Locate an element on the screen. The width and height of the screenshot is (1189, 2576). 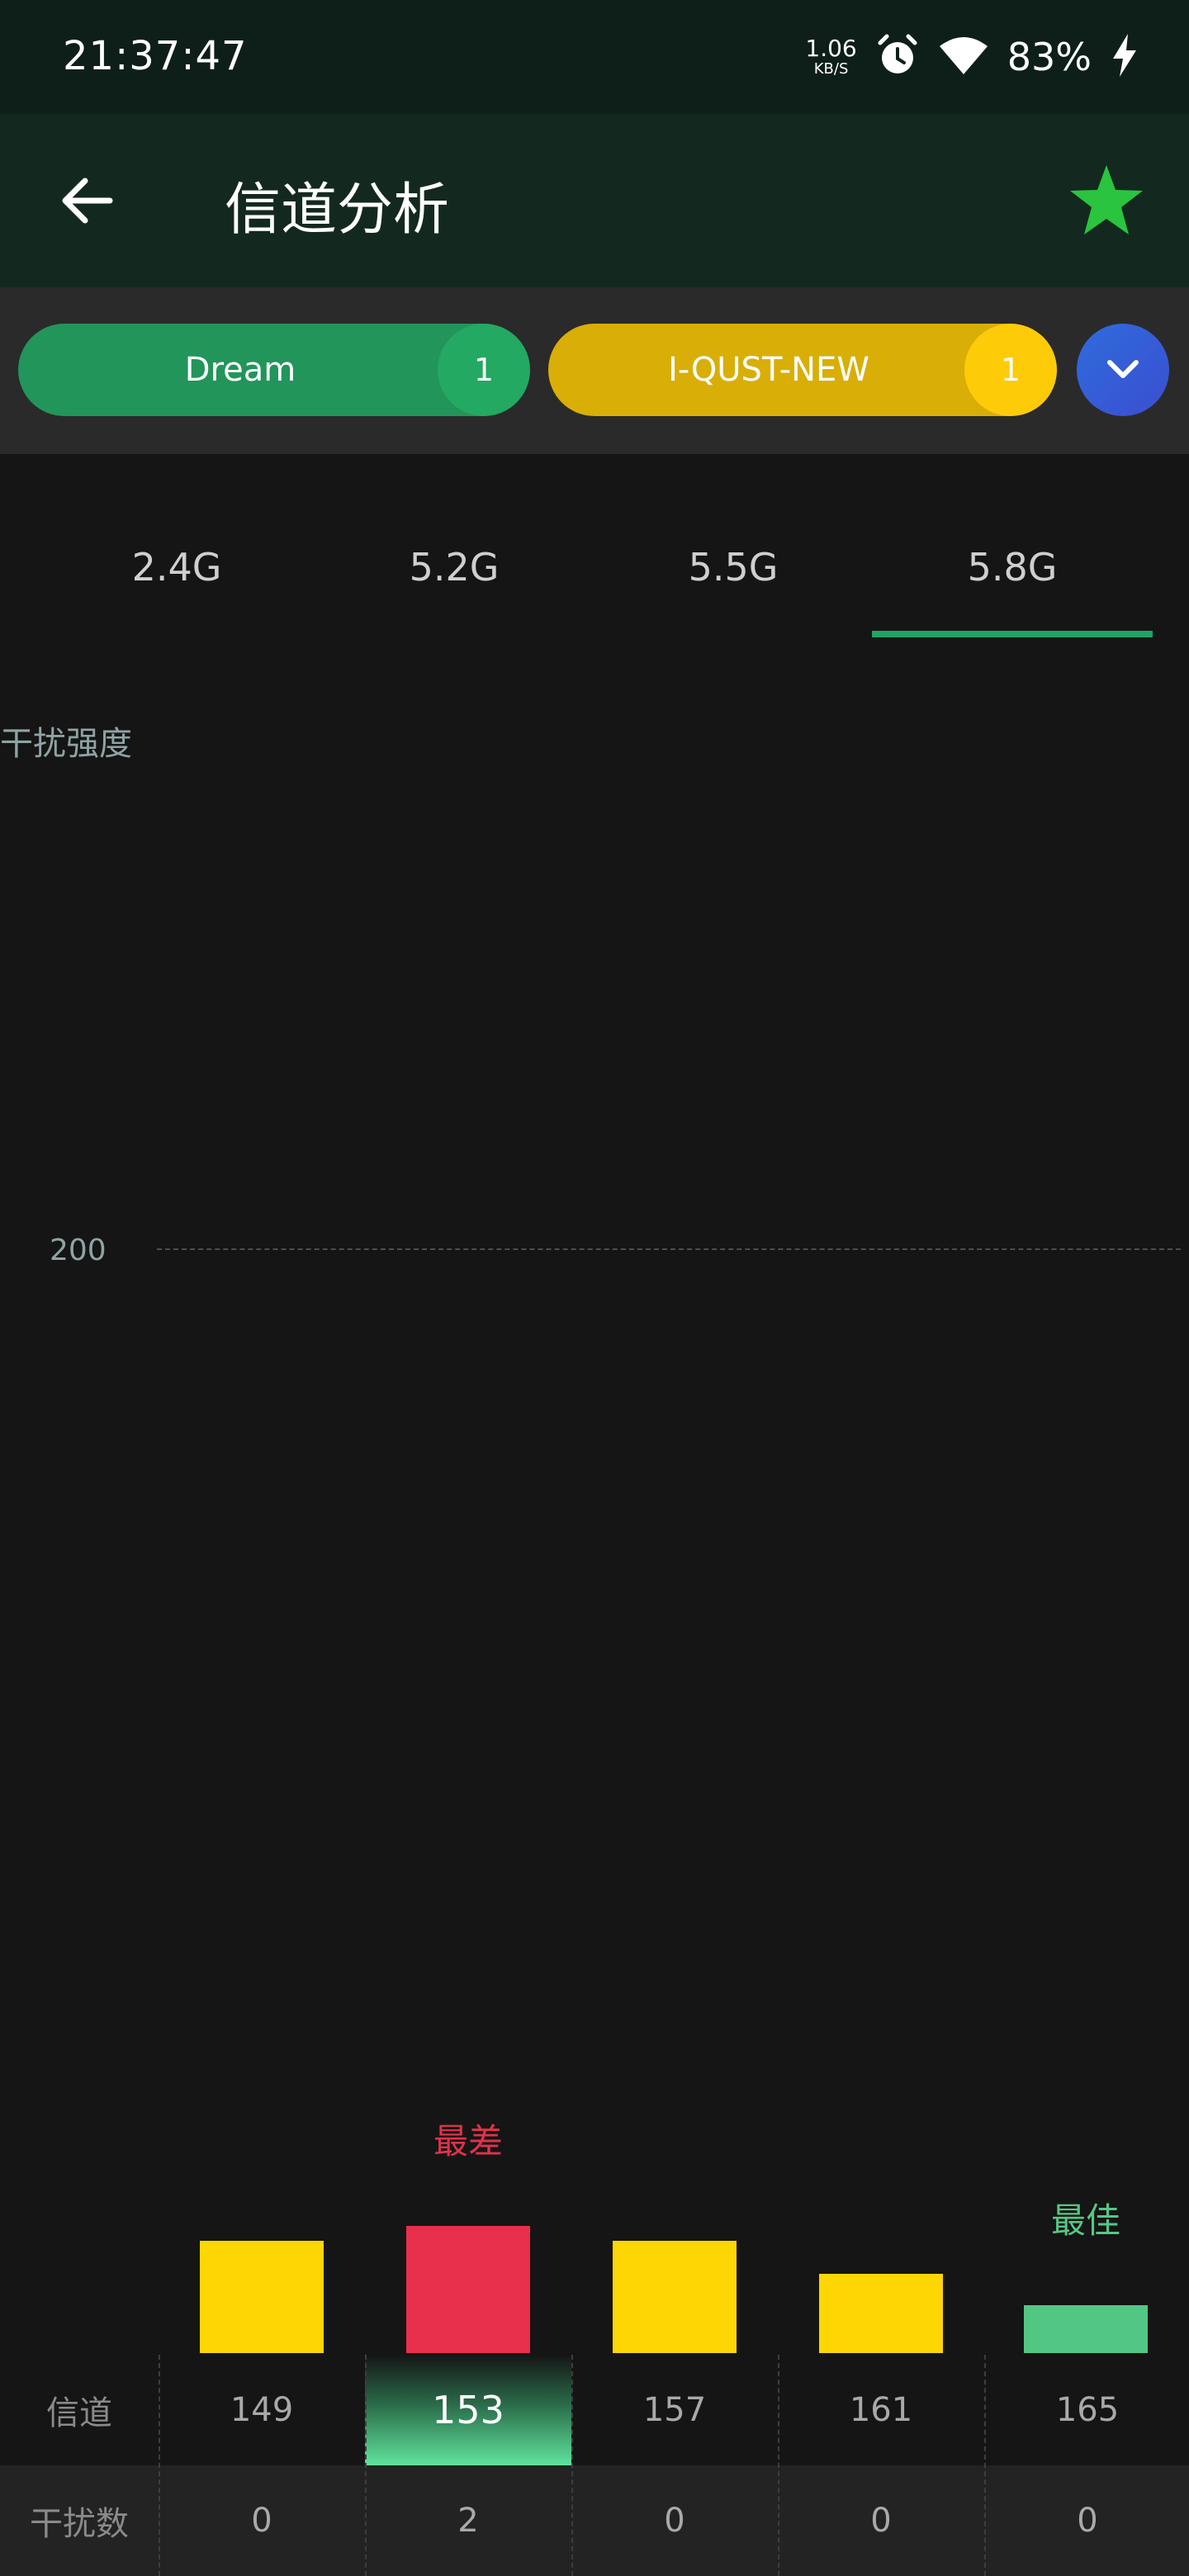
battery-percent: 83% is located at coordinates (1049, 57).